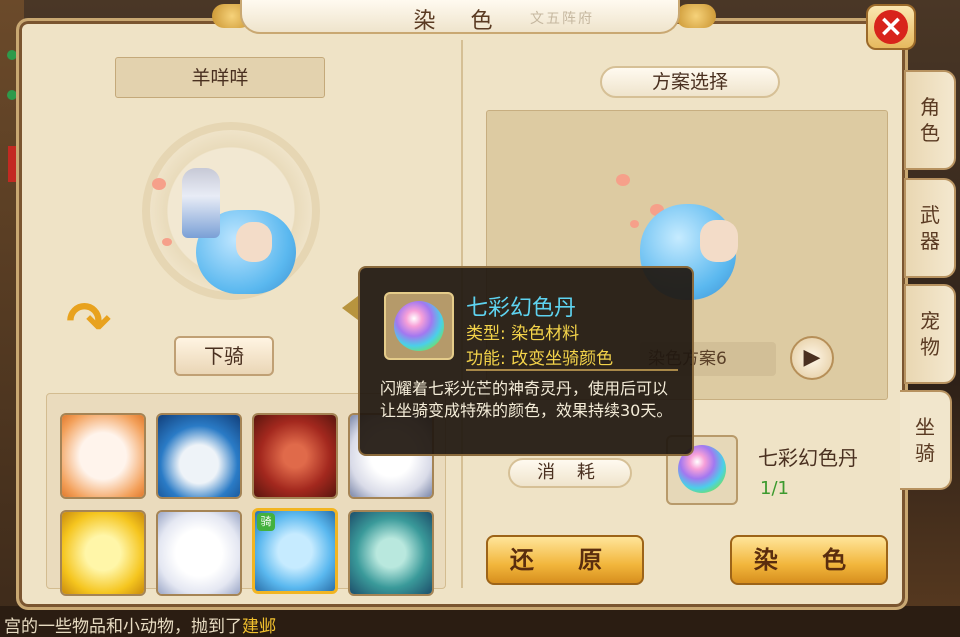  I want to click on rotate-icon: ↷, so click(89, 325).